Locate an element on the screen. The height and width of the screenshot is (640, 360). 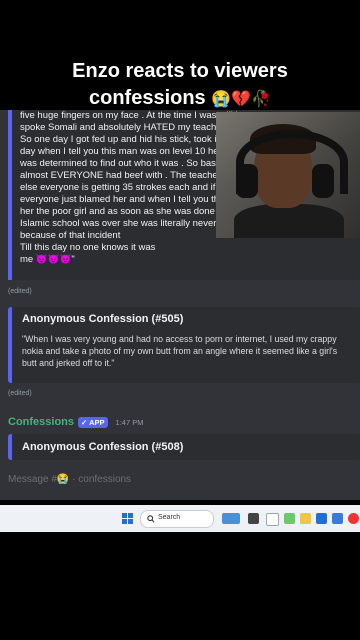
headphone-cup-right is located at coordinates (323, 181).